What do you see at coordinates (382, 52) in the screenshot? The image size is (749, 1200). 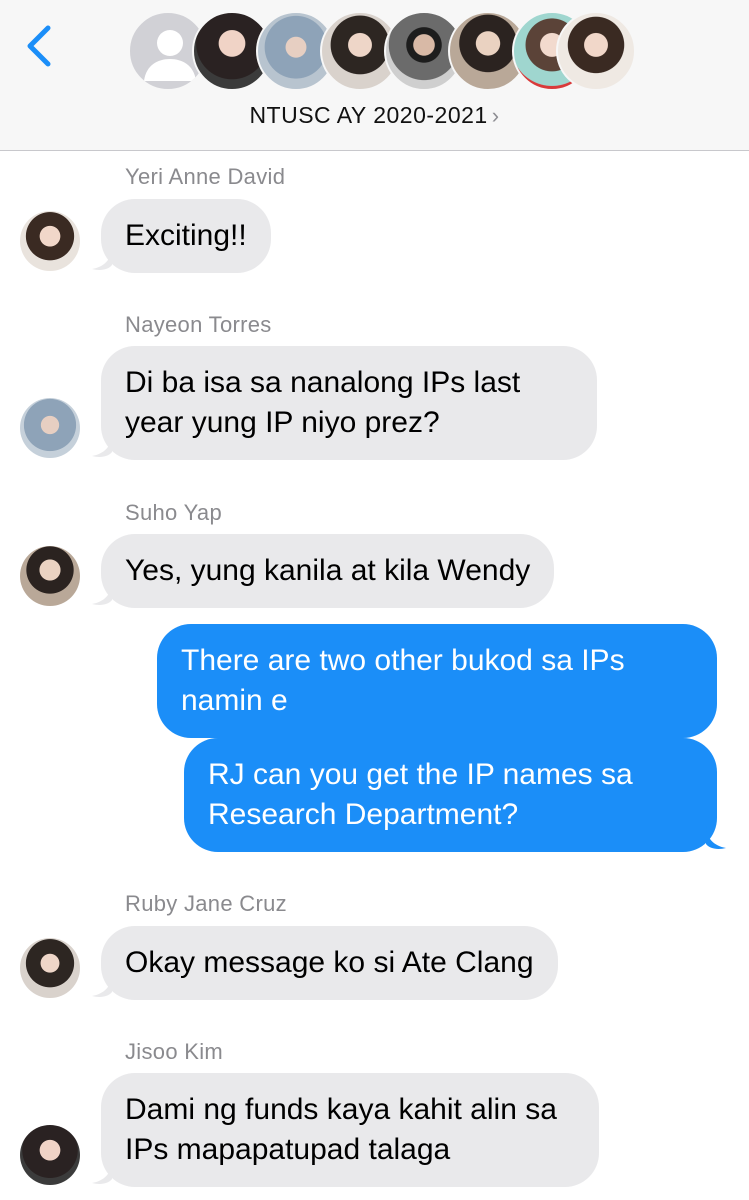 I see `group-avatars` at bounding box center [382, 52].